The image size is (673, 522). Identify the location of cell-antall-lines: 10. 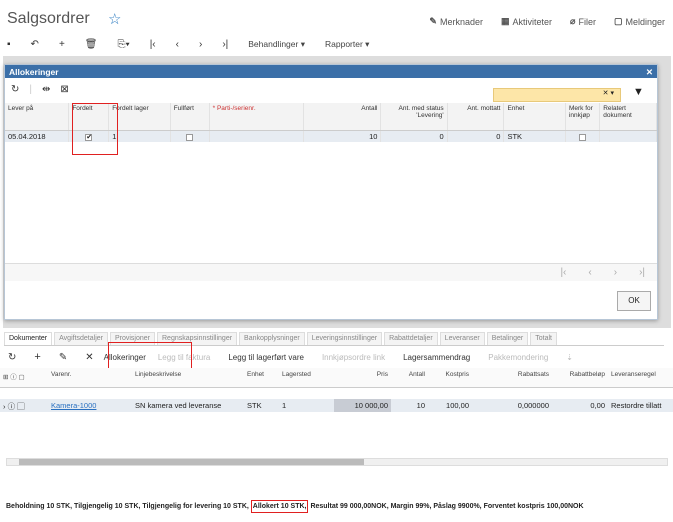
(409, 405).